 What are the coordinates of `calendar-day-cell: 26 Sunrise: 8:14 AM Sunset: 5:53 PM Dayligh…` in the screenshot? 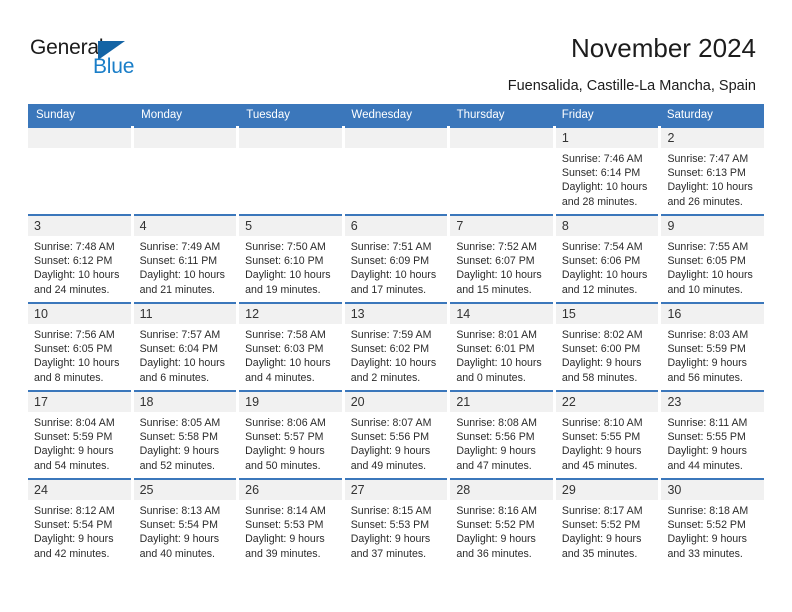 It's located at (290, 522).